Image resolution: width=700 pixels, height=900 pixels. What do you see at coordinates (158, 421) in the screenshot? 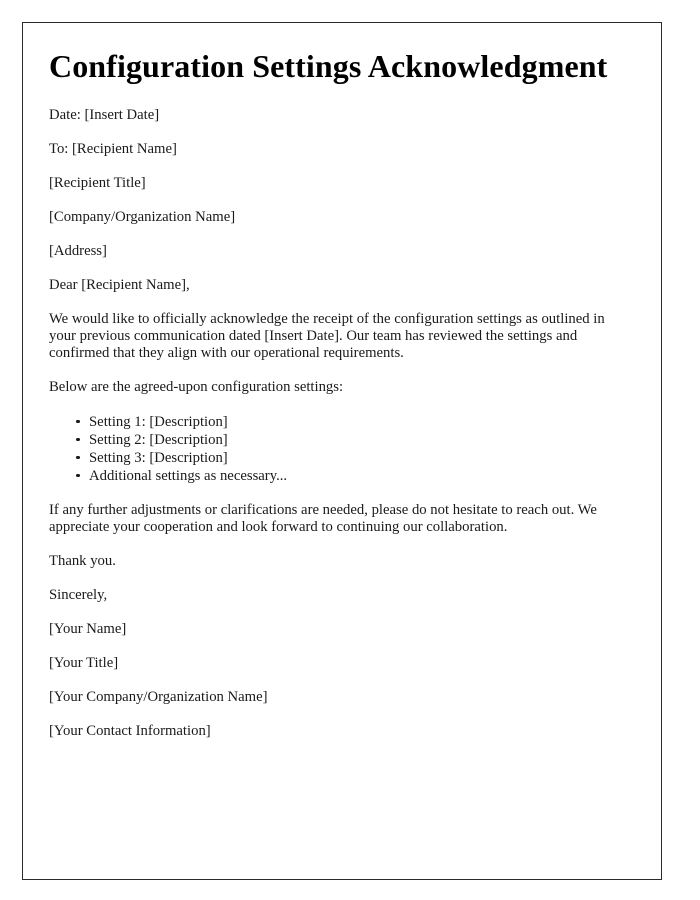
I see `list-item-label: Setting 1: [Description]` at bounding box center [158, 421].